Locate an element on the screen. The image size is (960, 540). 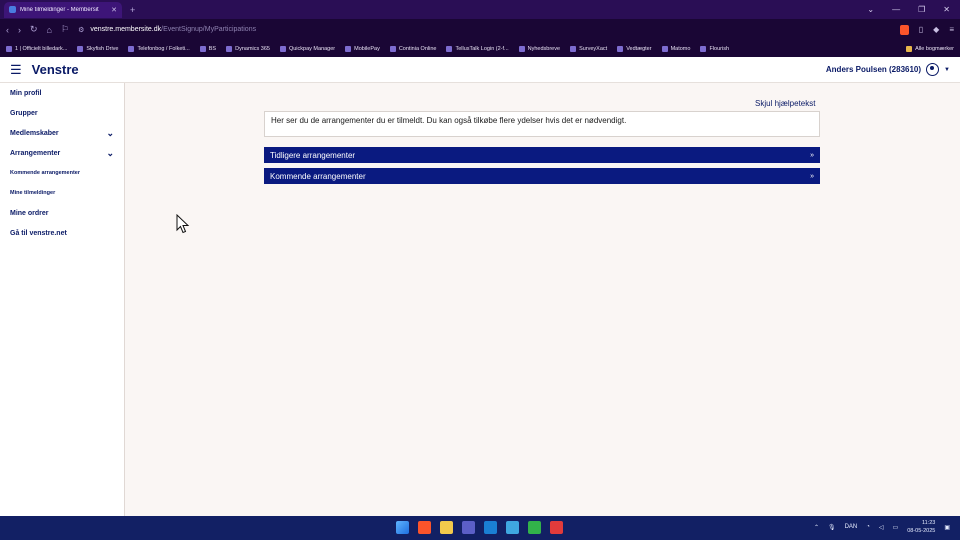
bookmark-item: Quickpay Manager is located at coordinates (307, 48).